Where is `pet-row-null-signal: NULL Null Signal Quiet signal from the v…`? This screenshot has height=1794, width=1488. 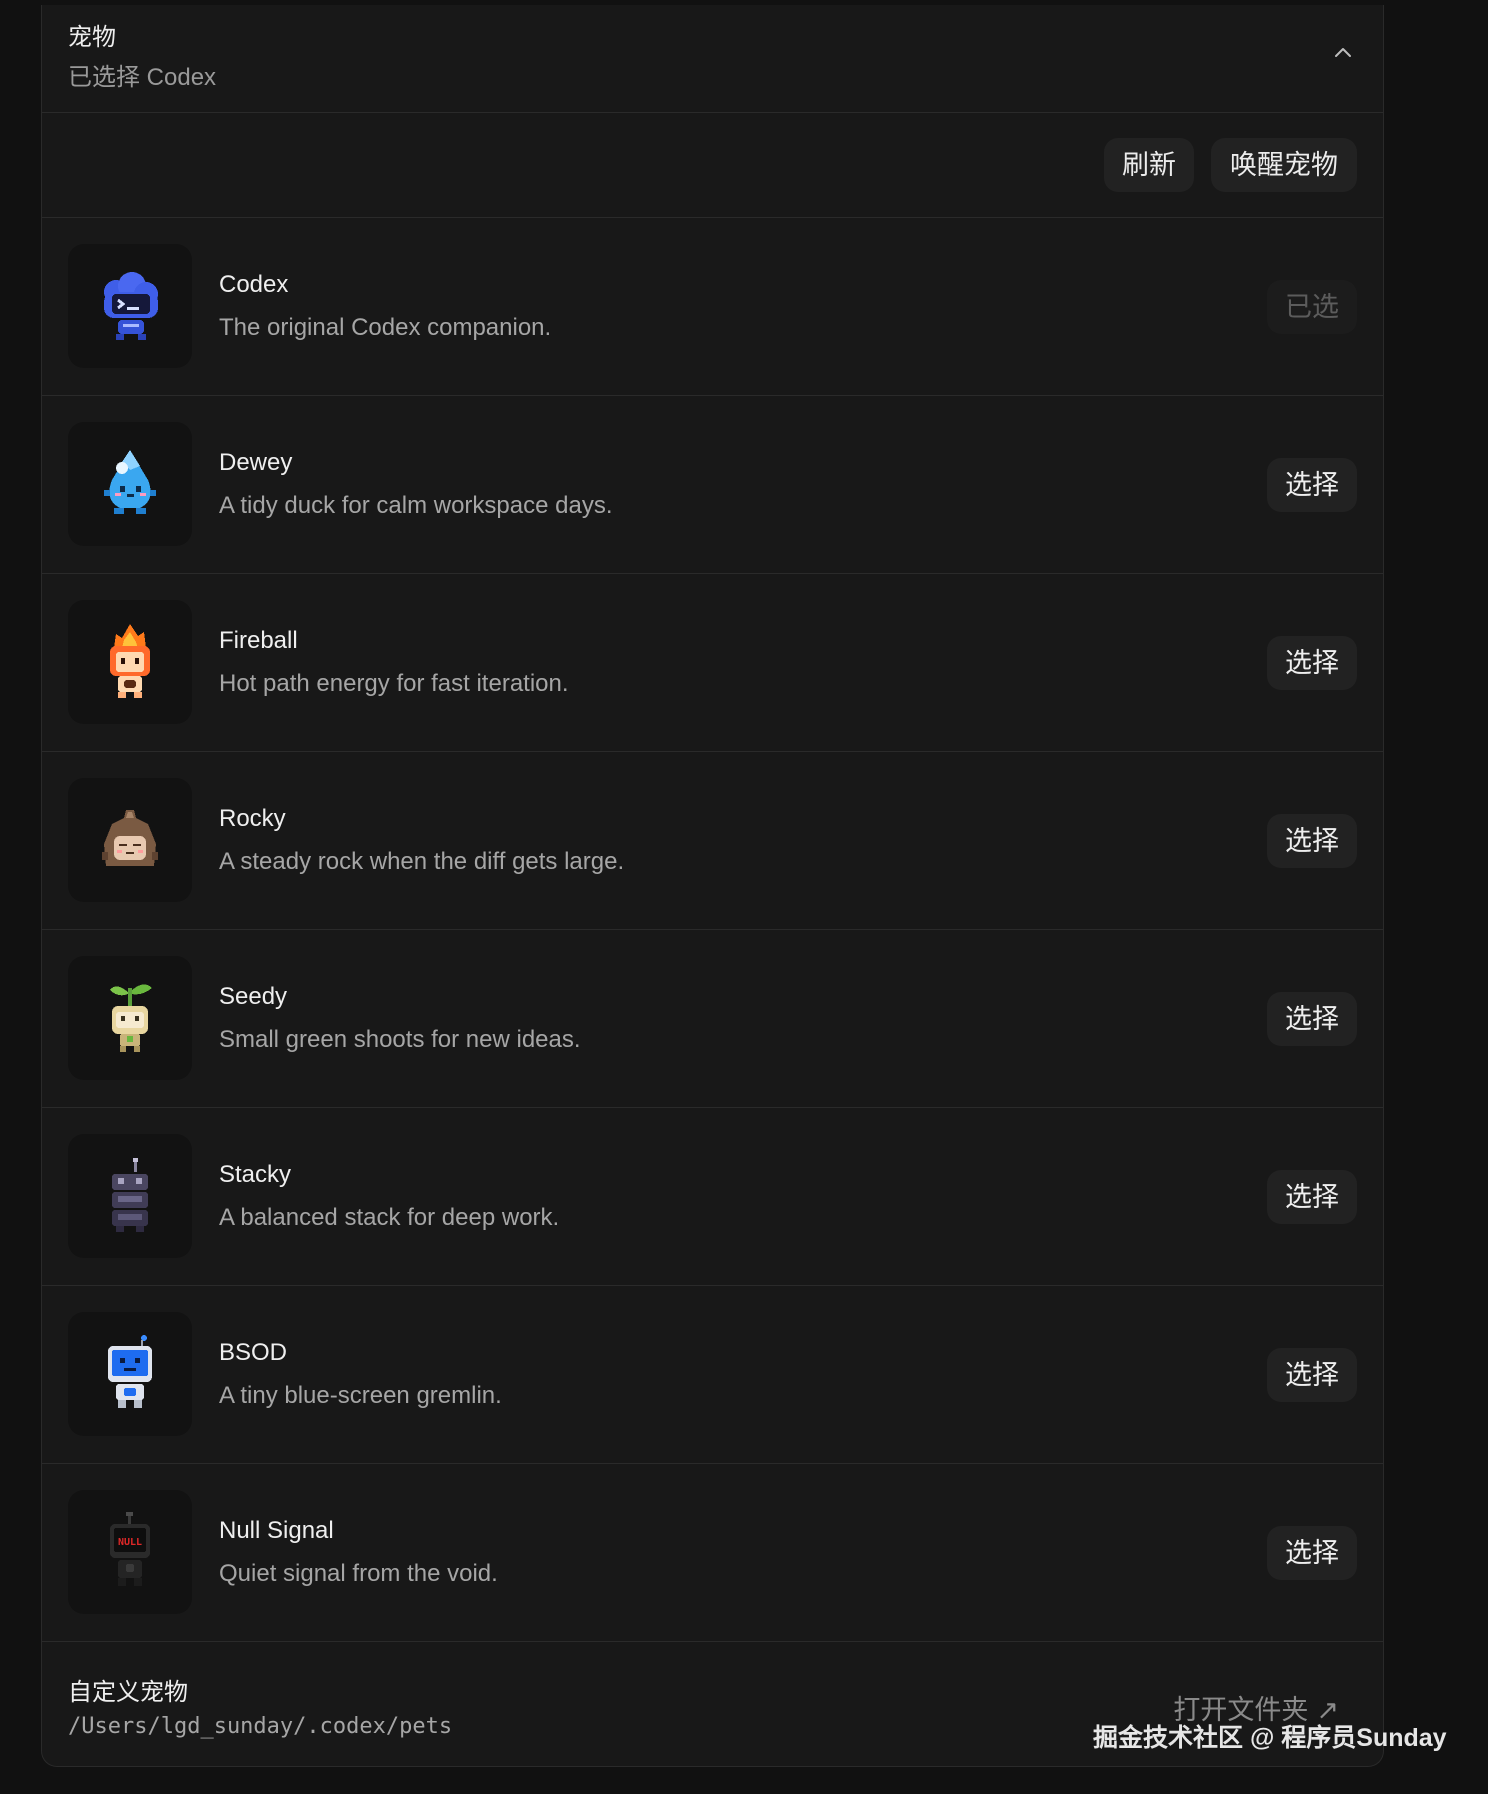
pet-row-null-signal: NULL Null Signal Quiet signal from the v… is located at coordinates (712, 1553).